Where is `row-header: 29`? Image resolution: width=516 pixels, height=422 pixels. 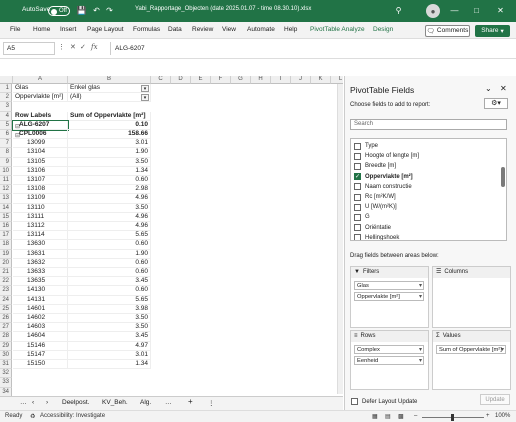
row-header: 29 is located at coordinates (6, 346).